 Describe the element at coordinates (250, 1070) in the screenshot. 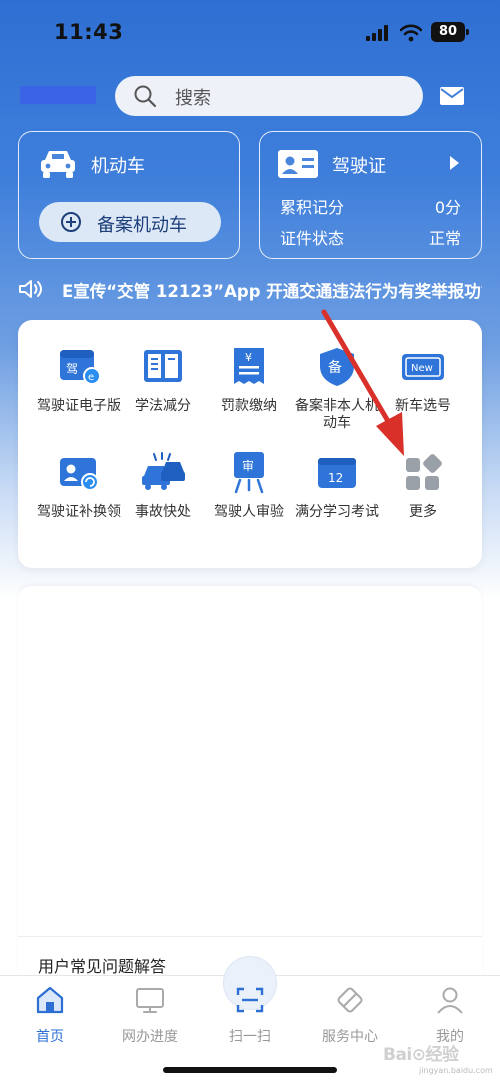

I see `home-indicator` at that location.